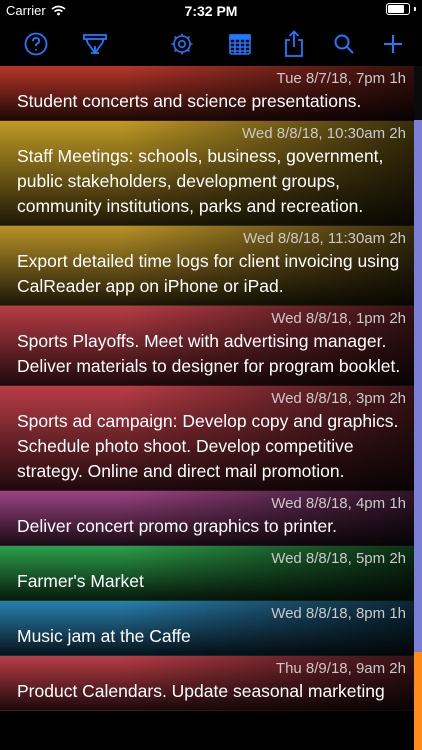  I want to click on event-title: Farmer's Market, so click(80, 581).